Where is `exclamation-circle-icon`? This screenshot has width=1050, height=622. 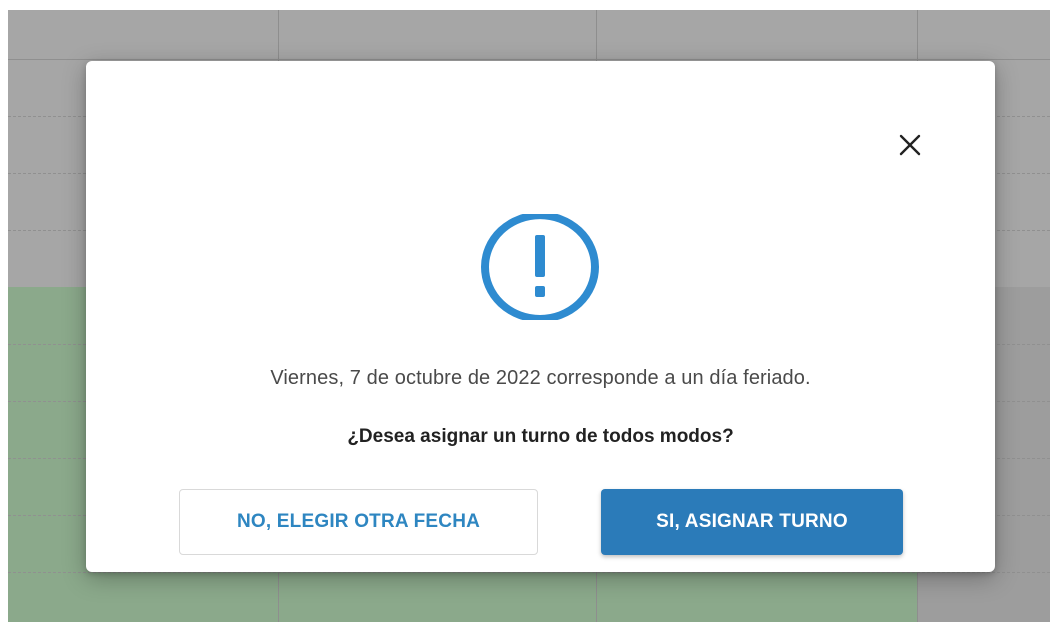
exclamation-circle-icon is located at coordinates (540, 267).